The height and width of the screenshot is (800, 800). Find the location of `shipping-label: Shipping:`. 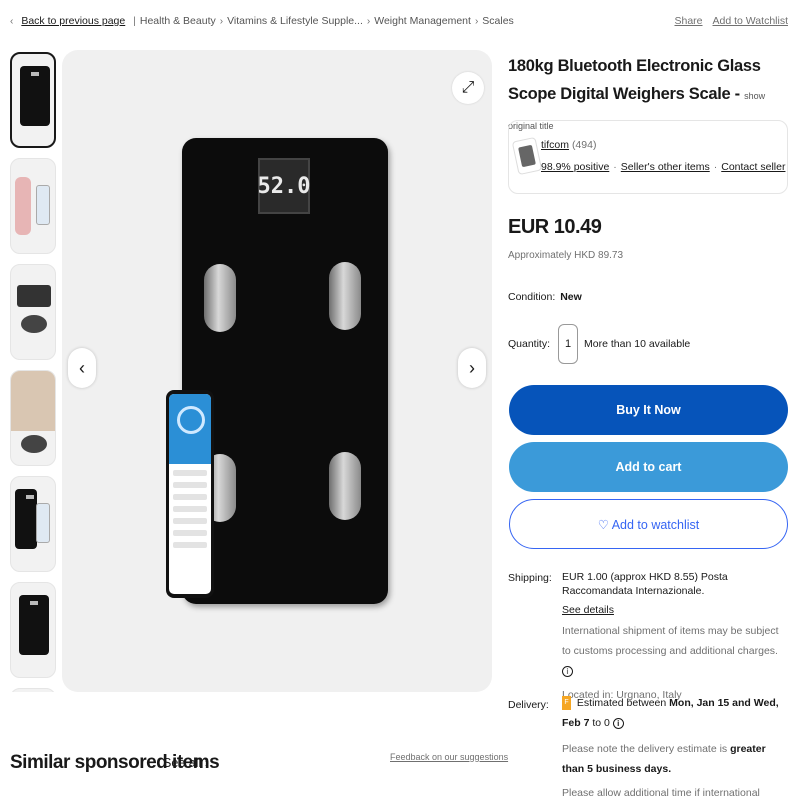

shipping-label: Shipping: is located at coordinates (530, 578).